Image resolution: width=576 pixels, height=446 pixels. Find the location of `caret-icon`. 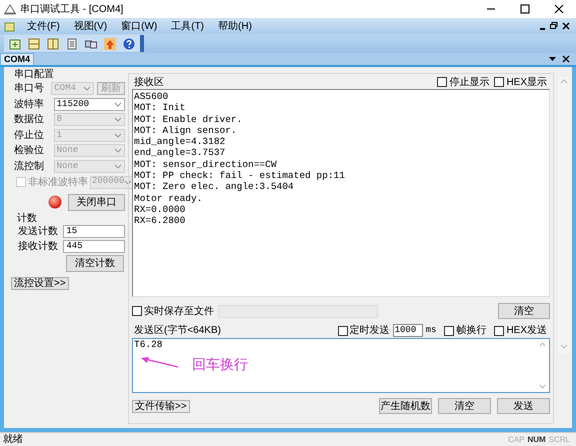

caret-icon is located at coordinates (118, 104).